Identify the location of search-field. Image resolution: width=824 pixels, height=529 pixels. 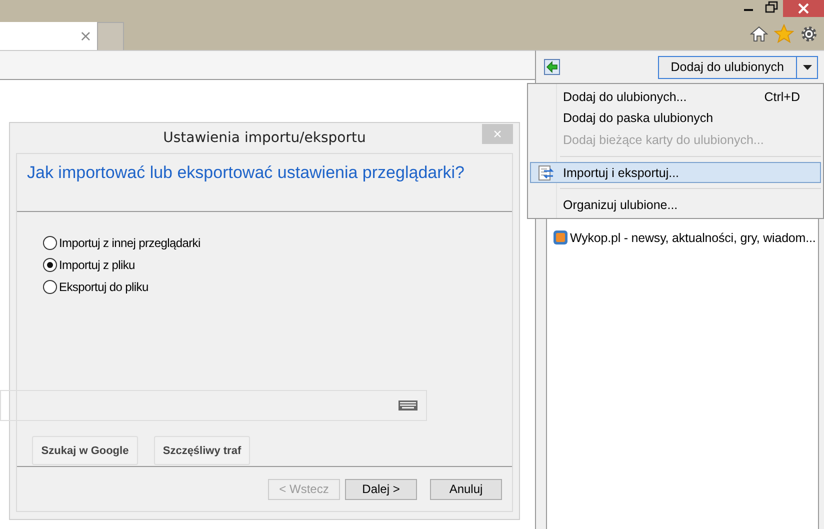
(213, 405).